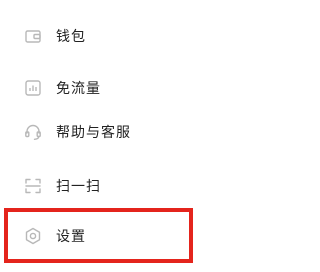 The width and height of the screenshot is (320, 272). What do you see at coordinates (120, 186) in the screenshot?
I see `menu-item-scan: 扫一扫` at bounding box center [120, 186].